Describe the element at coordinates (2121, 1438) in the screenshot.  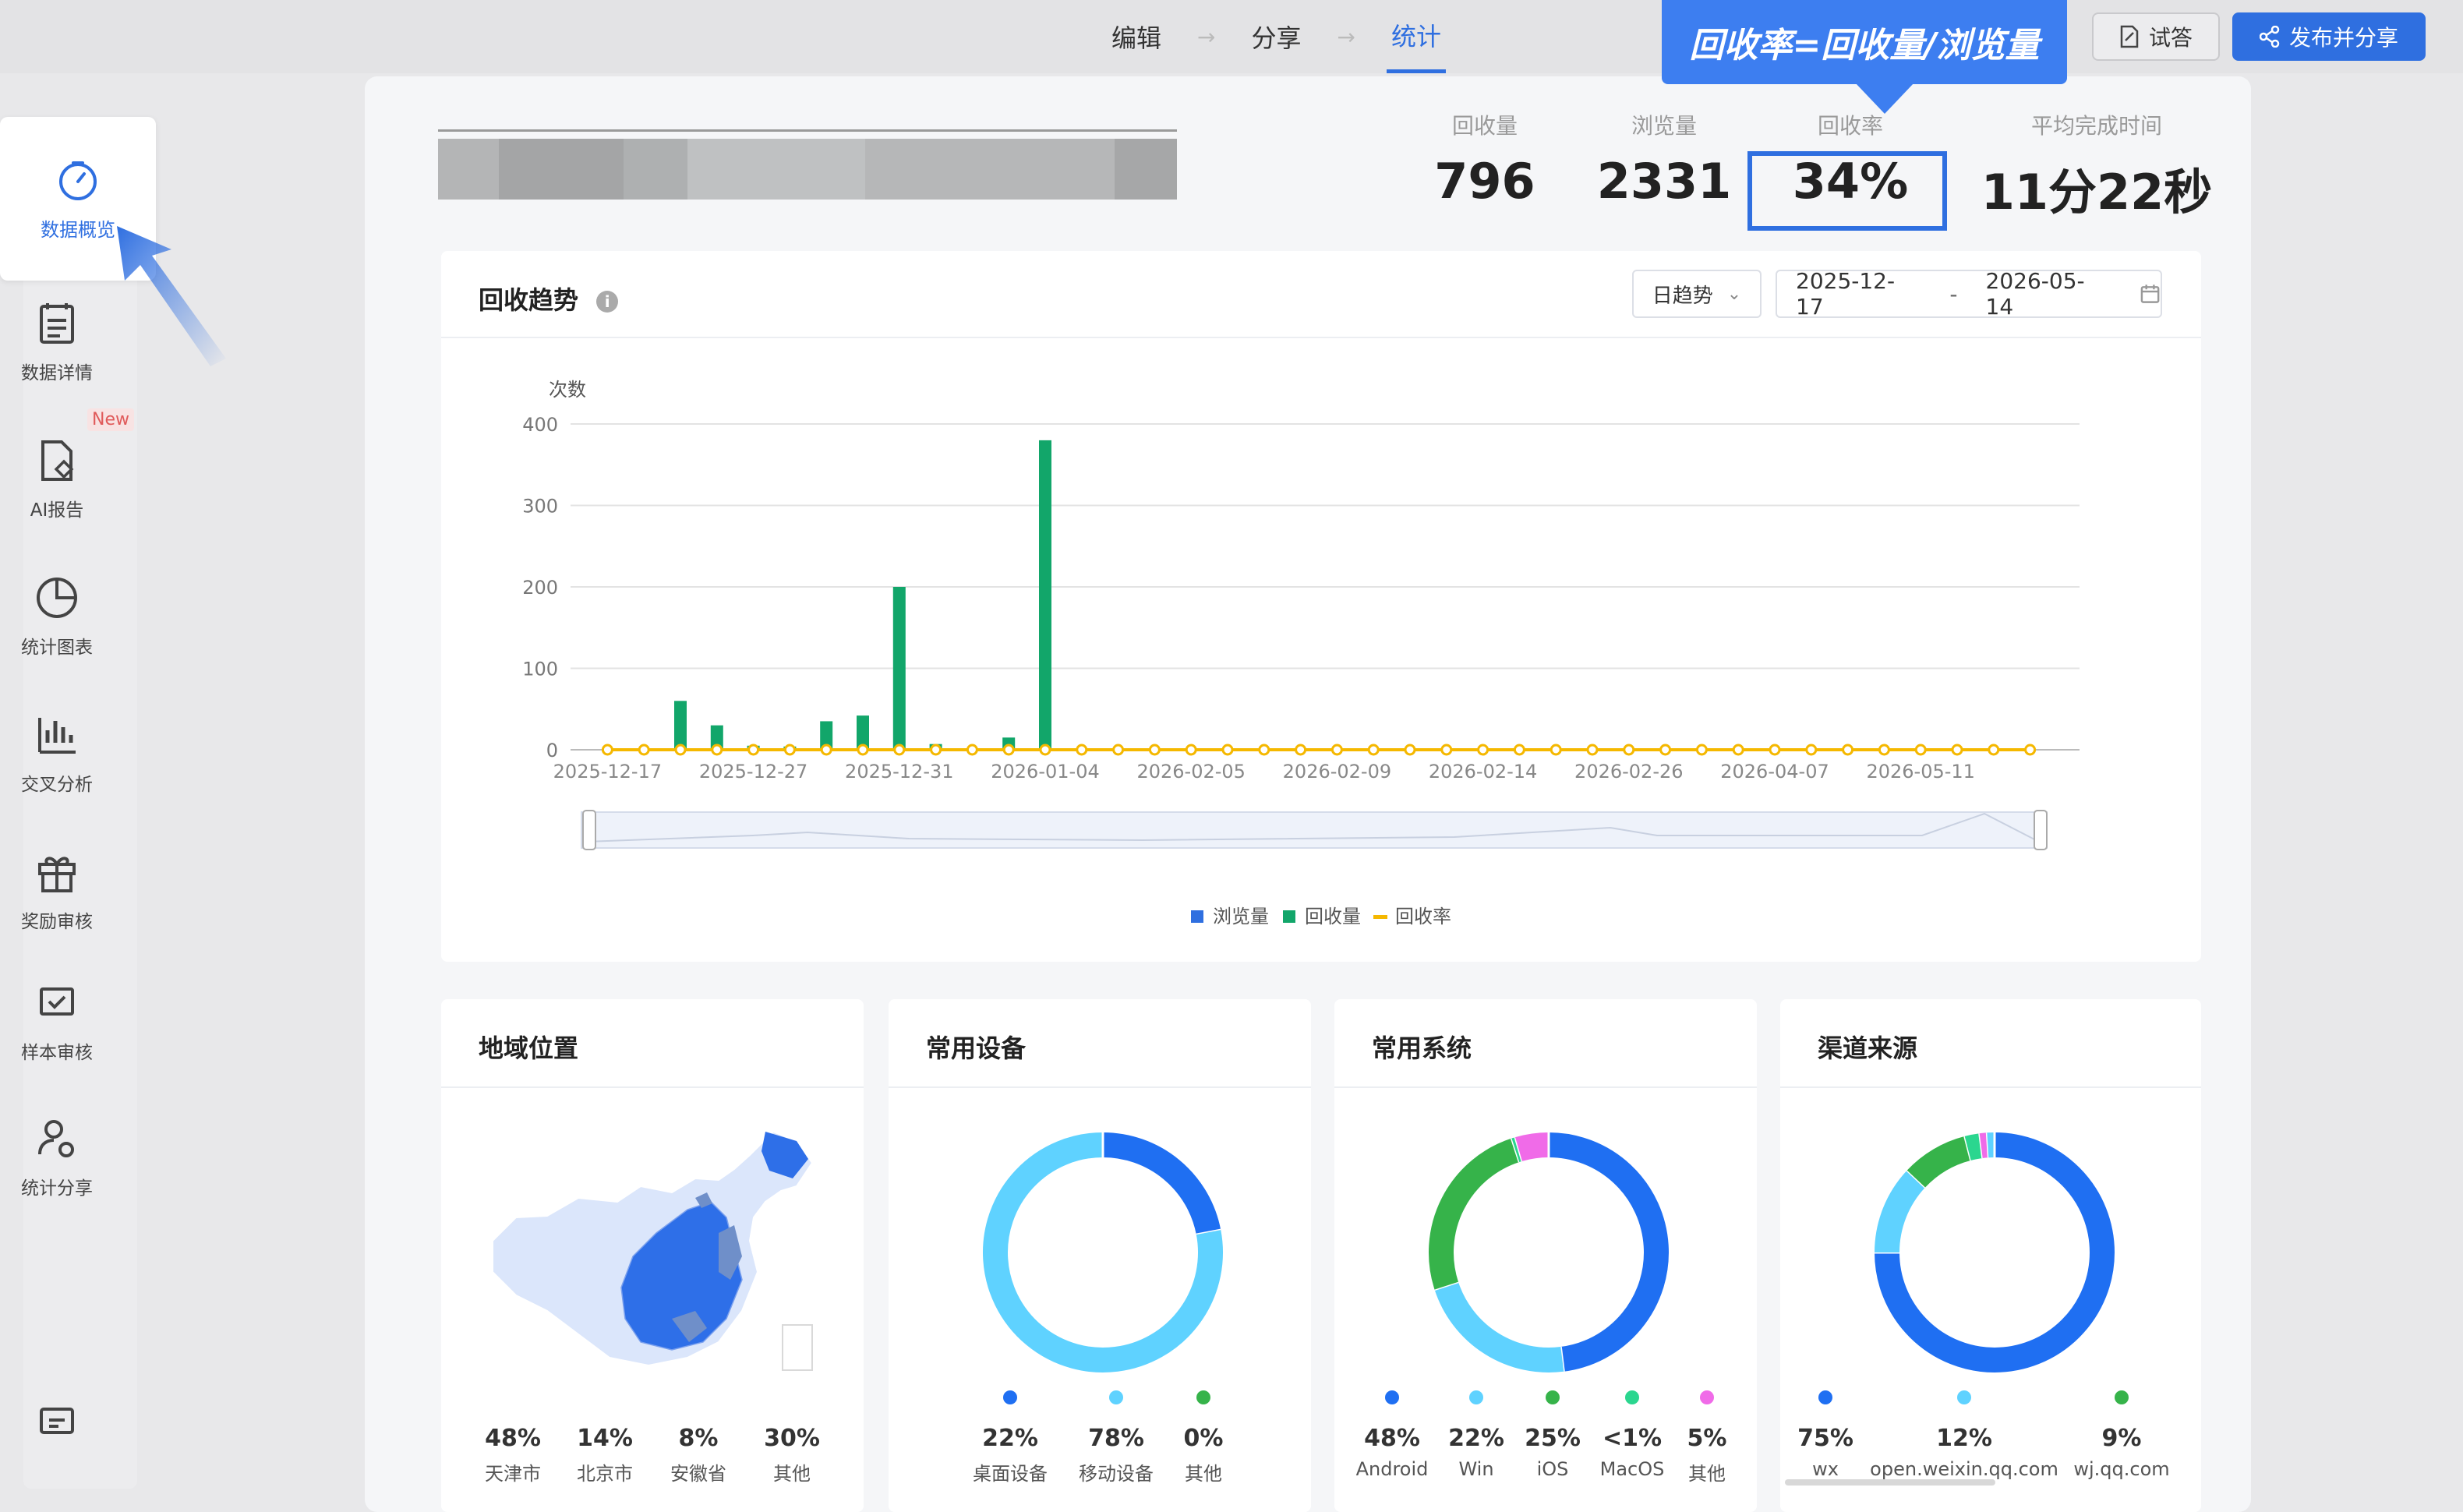
I see `legend-percent: 9%` at that location.